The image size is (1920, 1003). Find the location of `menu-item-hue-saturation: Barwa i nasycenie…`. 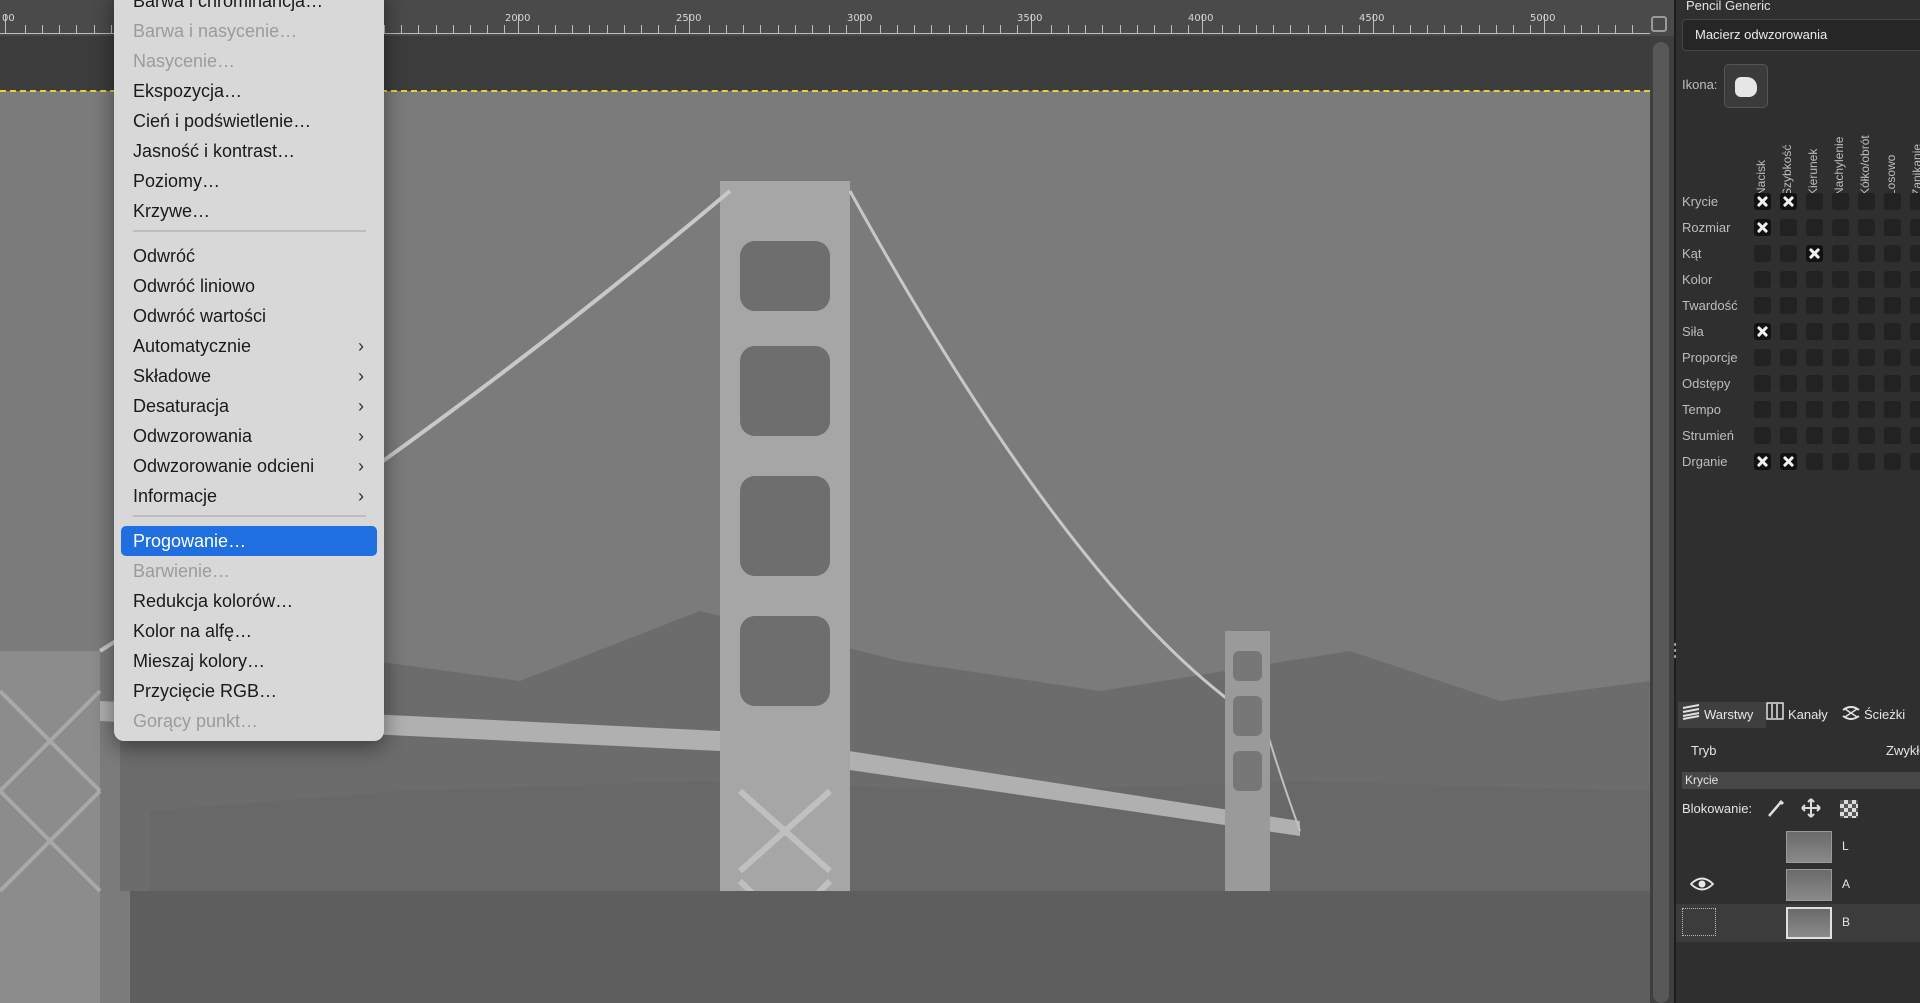

menu-item-hue-saturation: Barwa i nasycenie… is located at coordinates (249, 31).